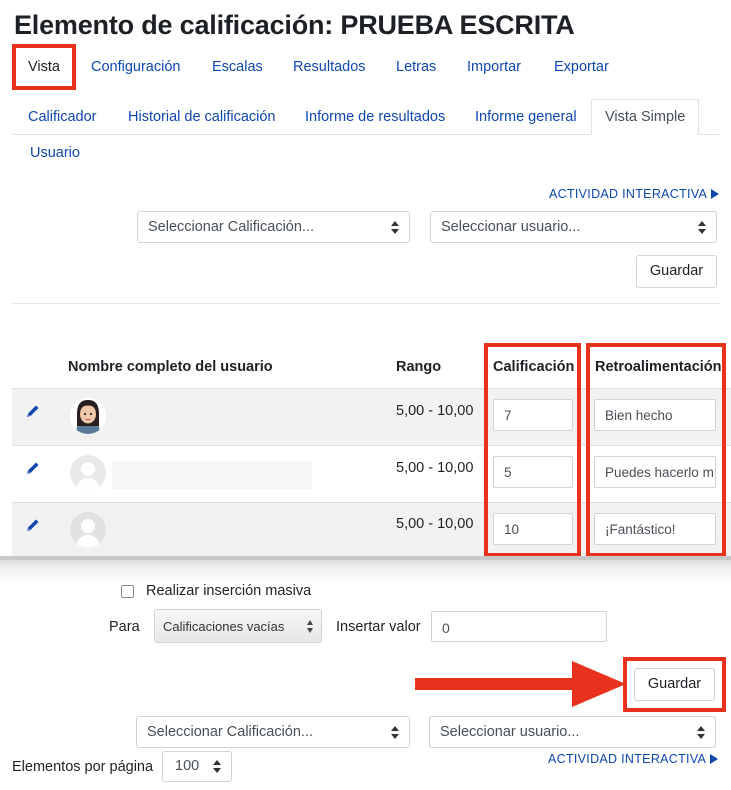  Describe the element at coordinates (201, 117) in the screenshot. I see `tab-historial: Historial de calificación` at that location.